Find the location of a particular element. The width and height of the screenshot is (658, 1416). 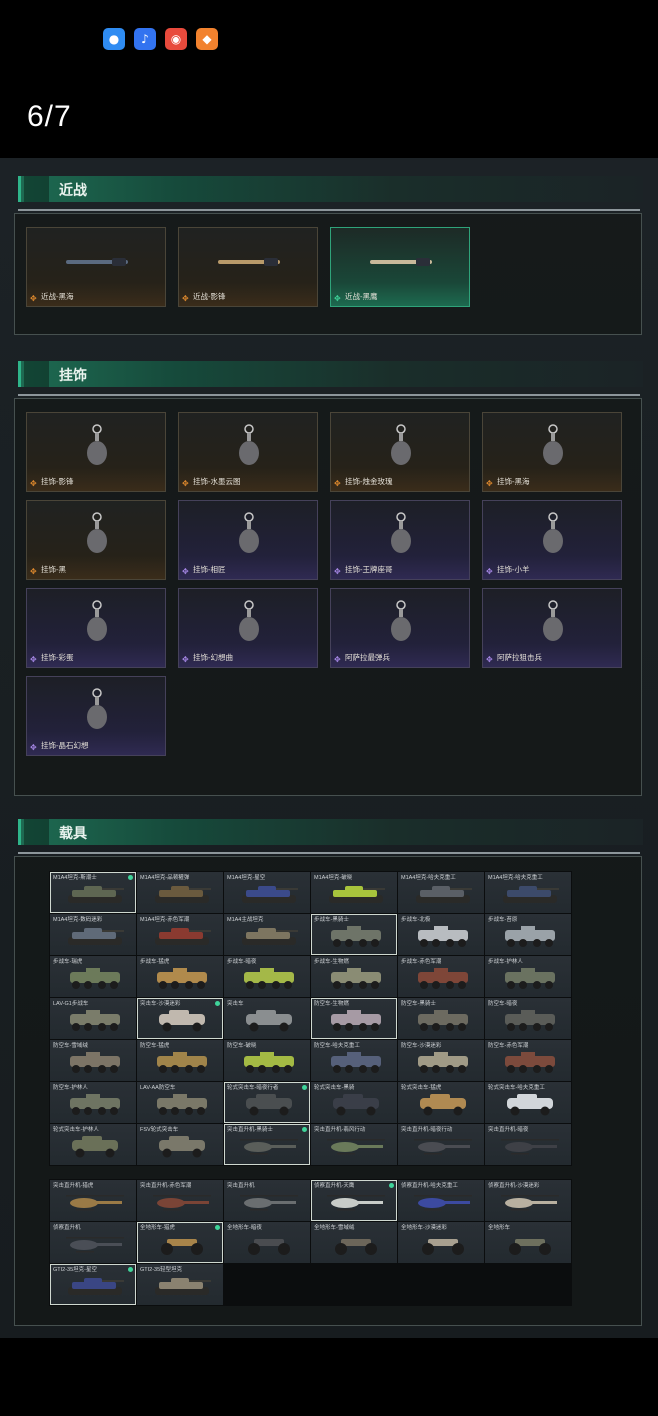

vehicle-skin-cell: 突击直升机-赤色军潮 is located at coordinates (180, 1200).